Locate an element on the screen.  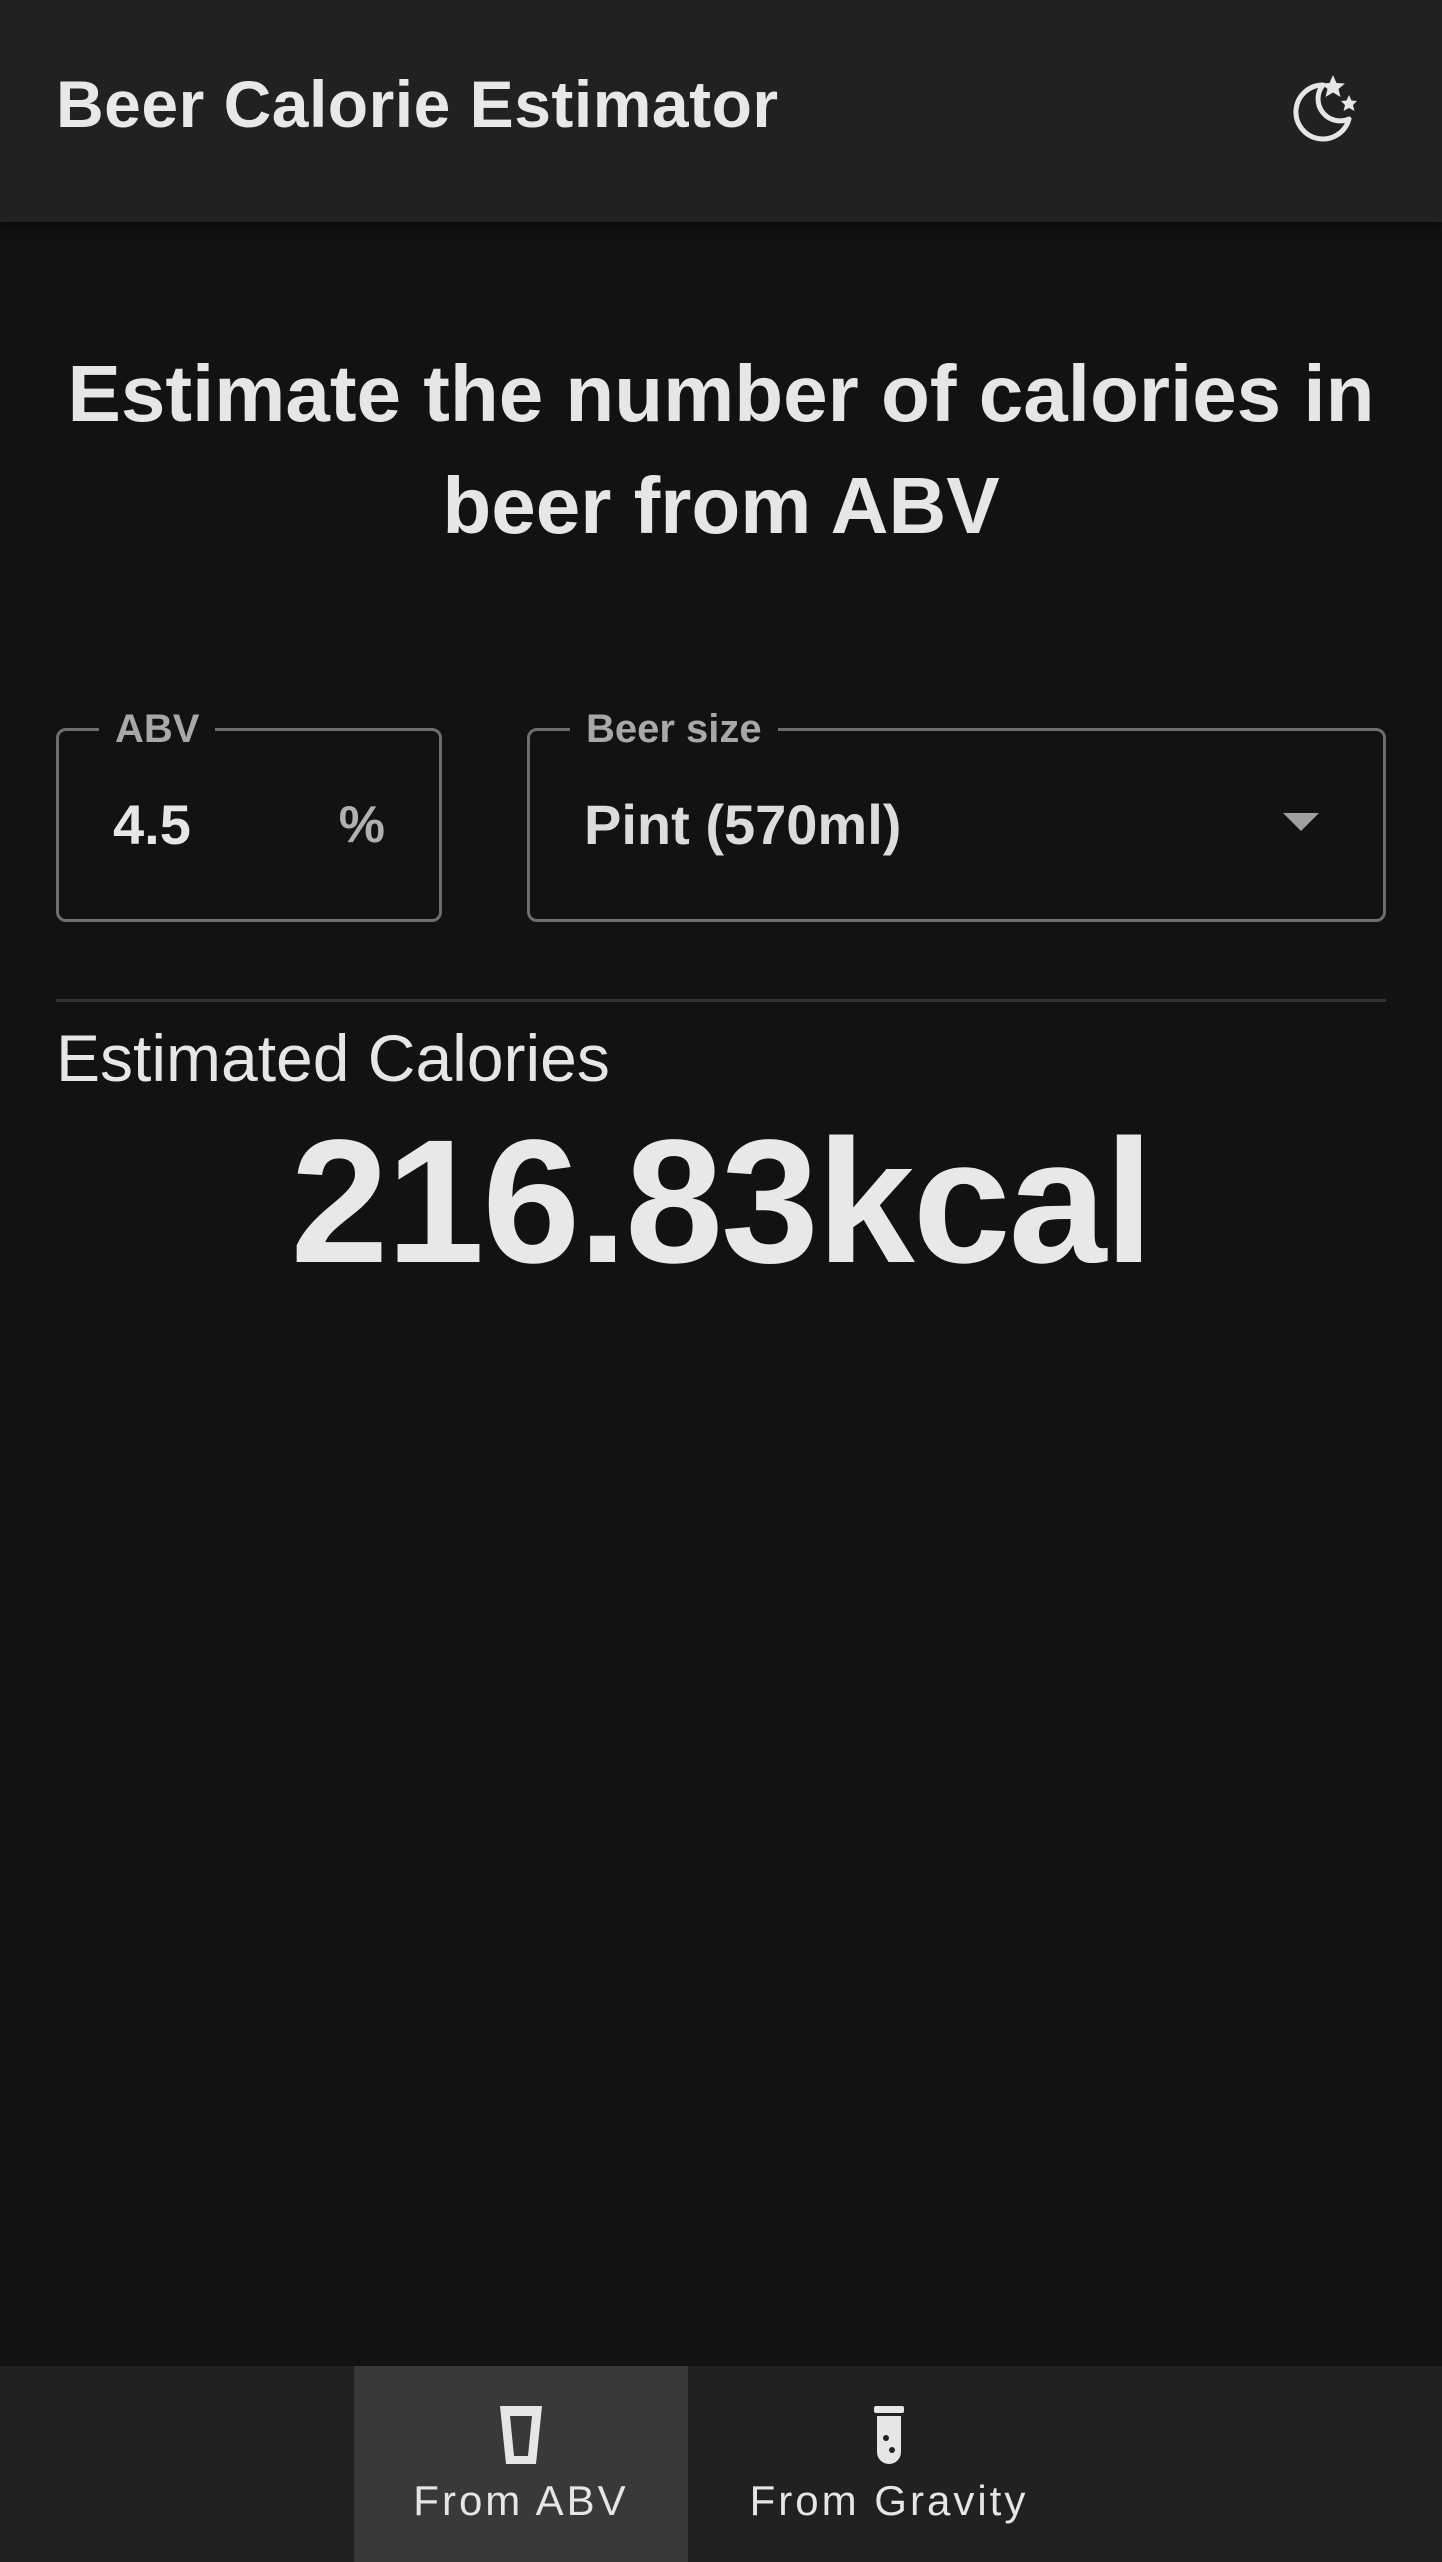
calorie-result-value: 216.83kcal is located at coordinates (722, 1202).